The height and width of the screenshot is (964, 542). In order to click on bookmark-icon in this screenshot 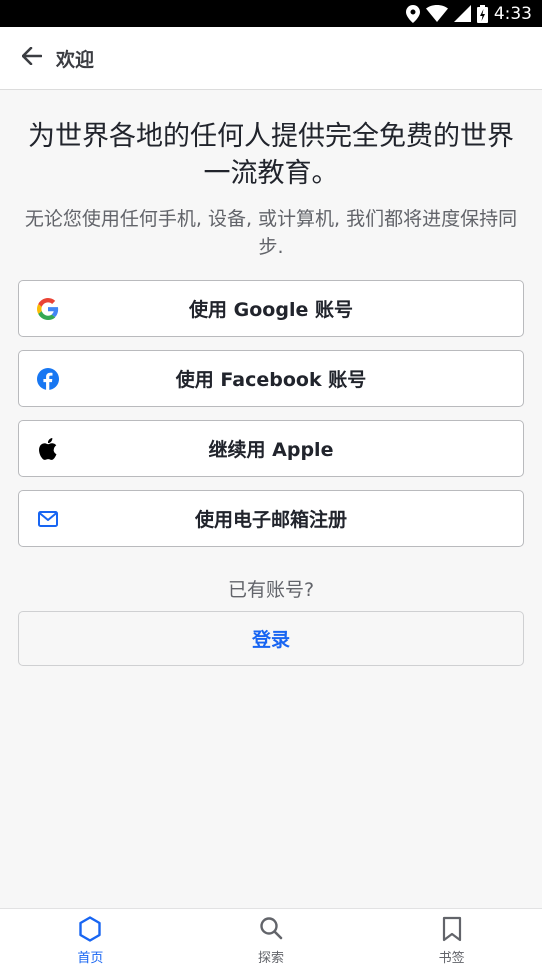, I will do `click(452, 931)`.